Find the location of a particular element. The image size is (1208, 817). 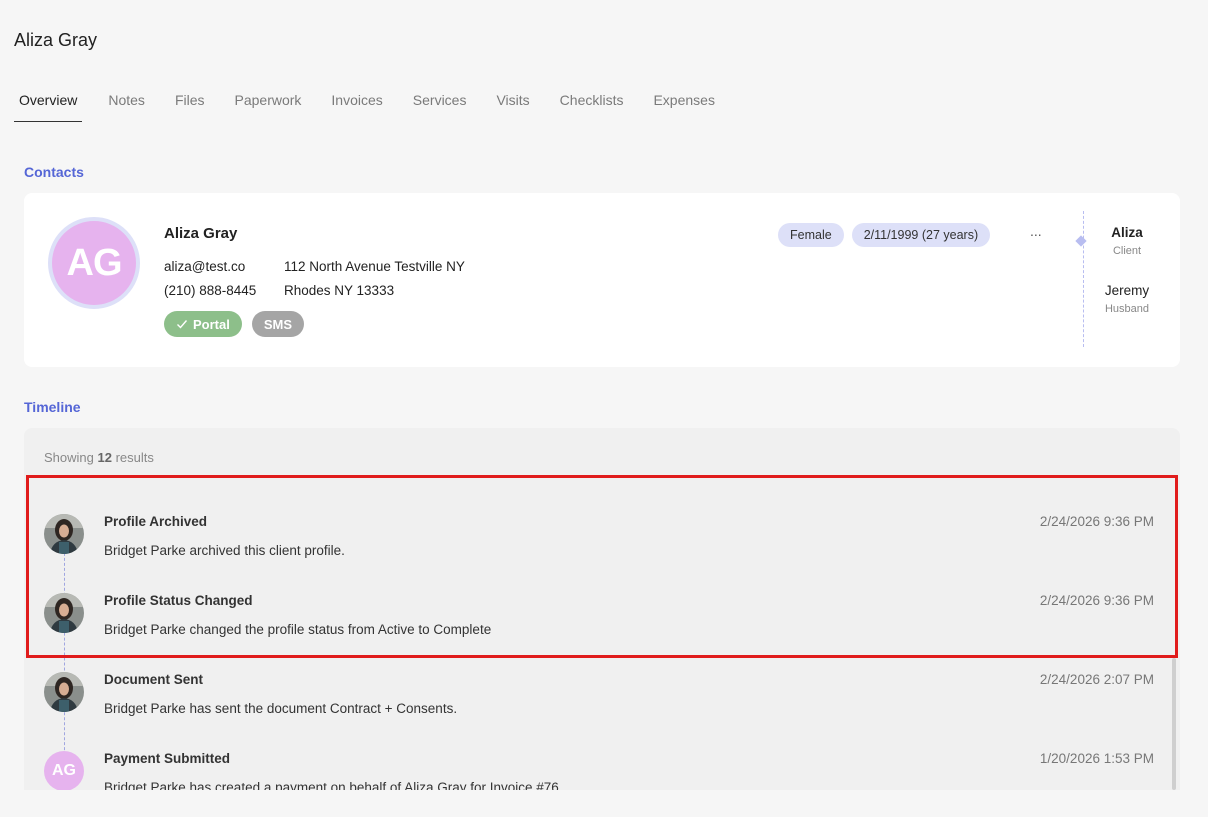

entry-title: Profile Status Changed is located at coordinates (178, 600).